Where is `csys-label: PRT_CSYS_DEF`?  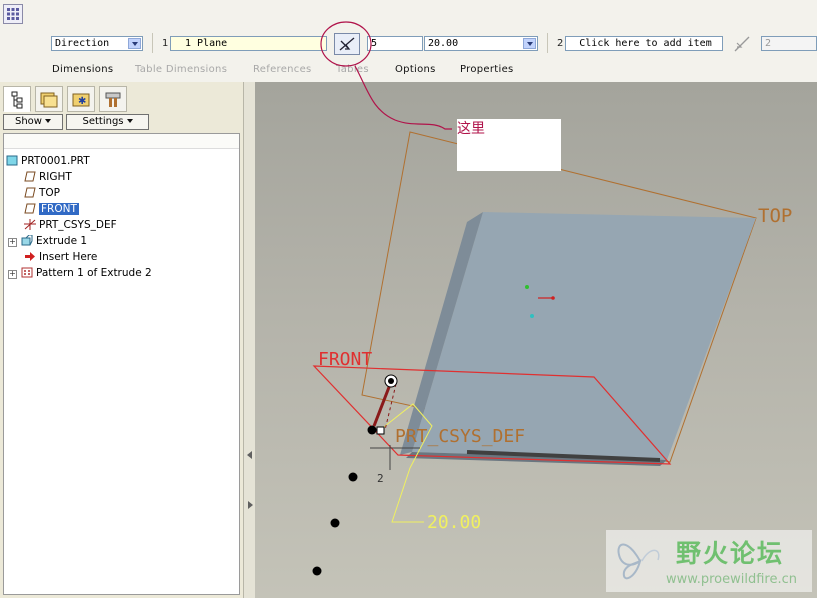
csys-label: PRT_CSYS_DEF is located at coordinates (460, 436).